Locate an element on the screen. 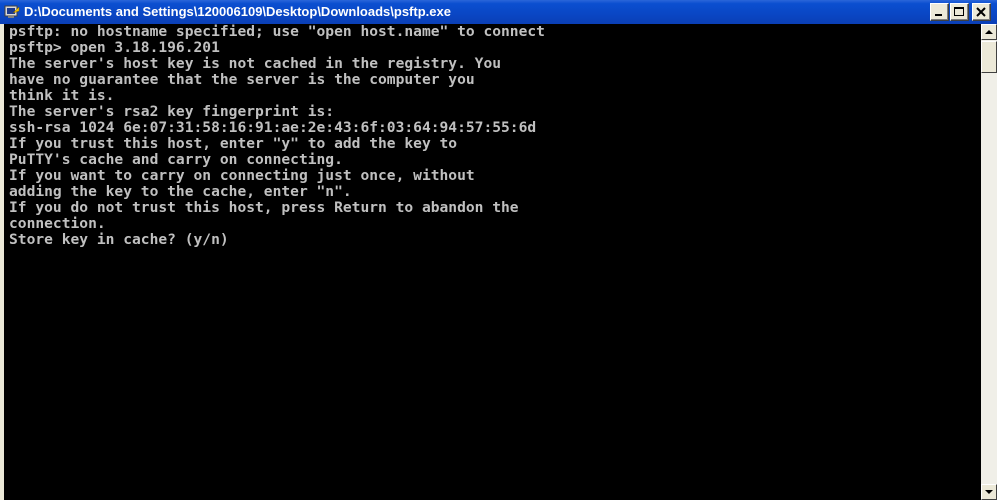 This screenshot has width=997, height=500. scroll-up-button is located at coordinates (989, 32).